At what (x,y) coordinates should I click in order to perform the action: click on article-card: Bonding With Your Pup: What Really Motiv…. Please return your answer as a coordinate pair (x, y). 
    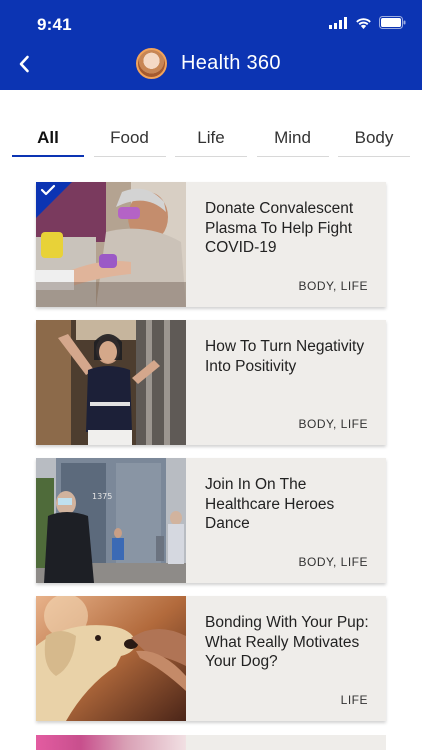
    Looking at the image, I should click on (211, 658).